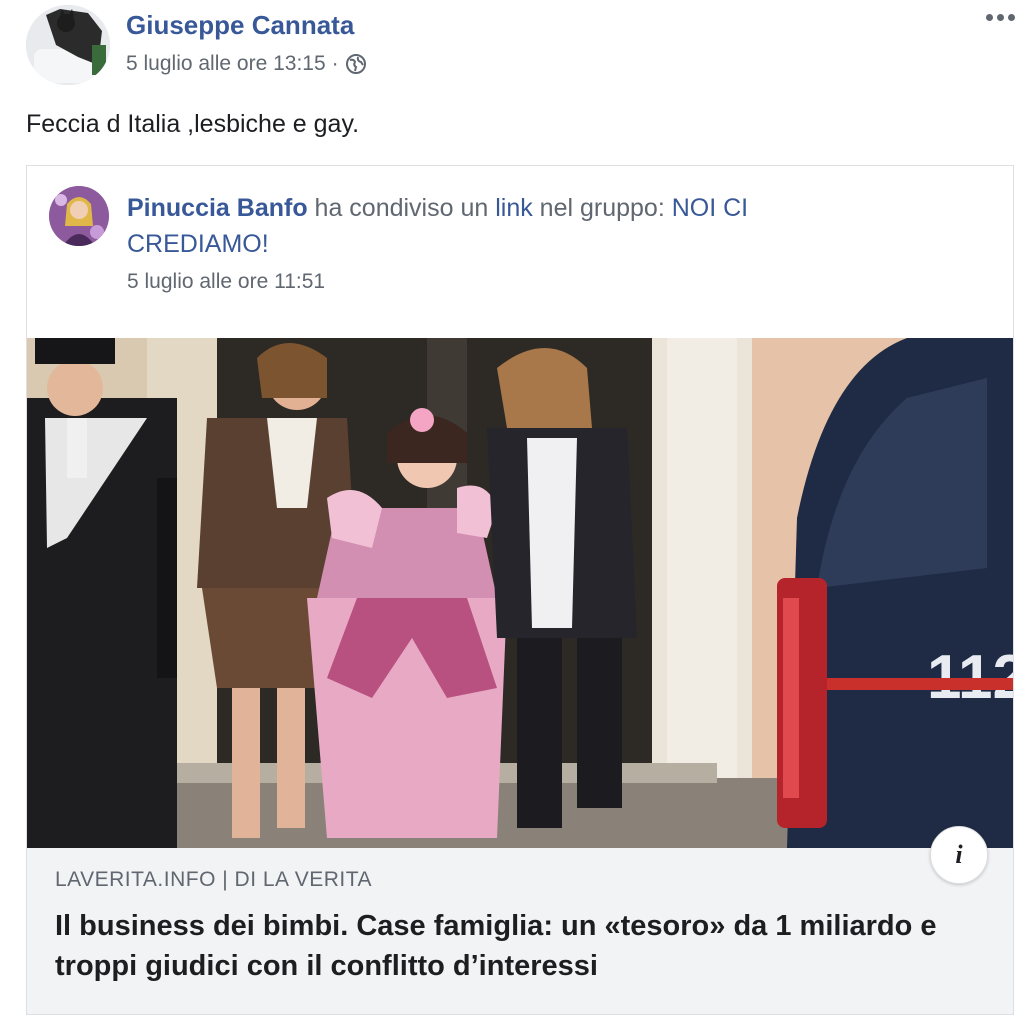  Describe the element at coordinates (79, 216) in the screenshot. I see `shared-author-avatar` at that location.